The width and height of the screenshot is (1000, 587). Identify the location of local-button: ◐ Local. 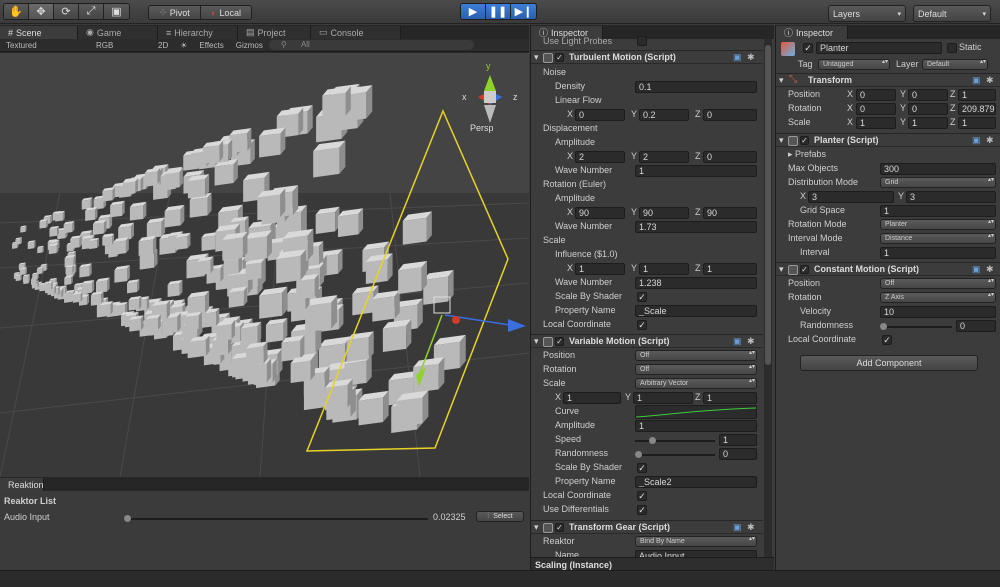
(226, 12).